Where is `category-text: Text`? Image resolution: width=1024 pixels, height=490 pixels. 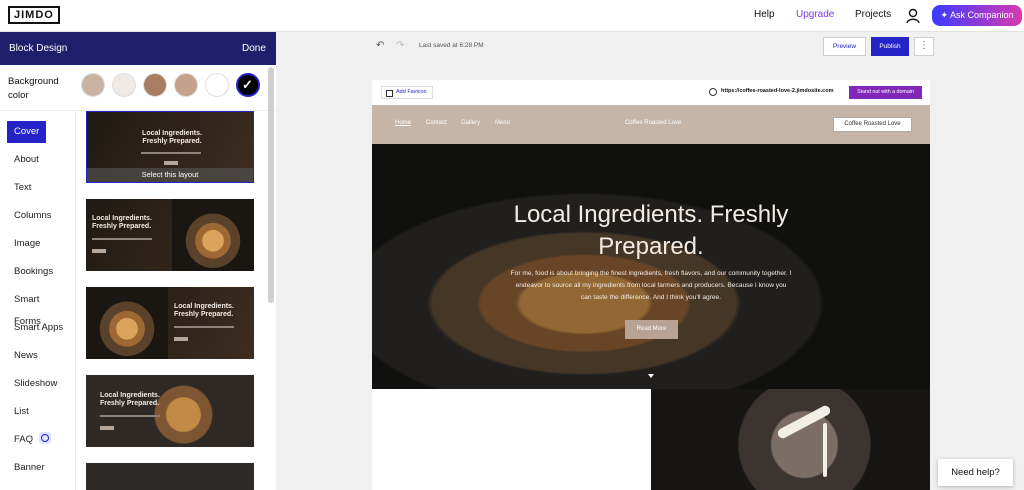 category-text: Text is located at coordinates (22, 188).